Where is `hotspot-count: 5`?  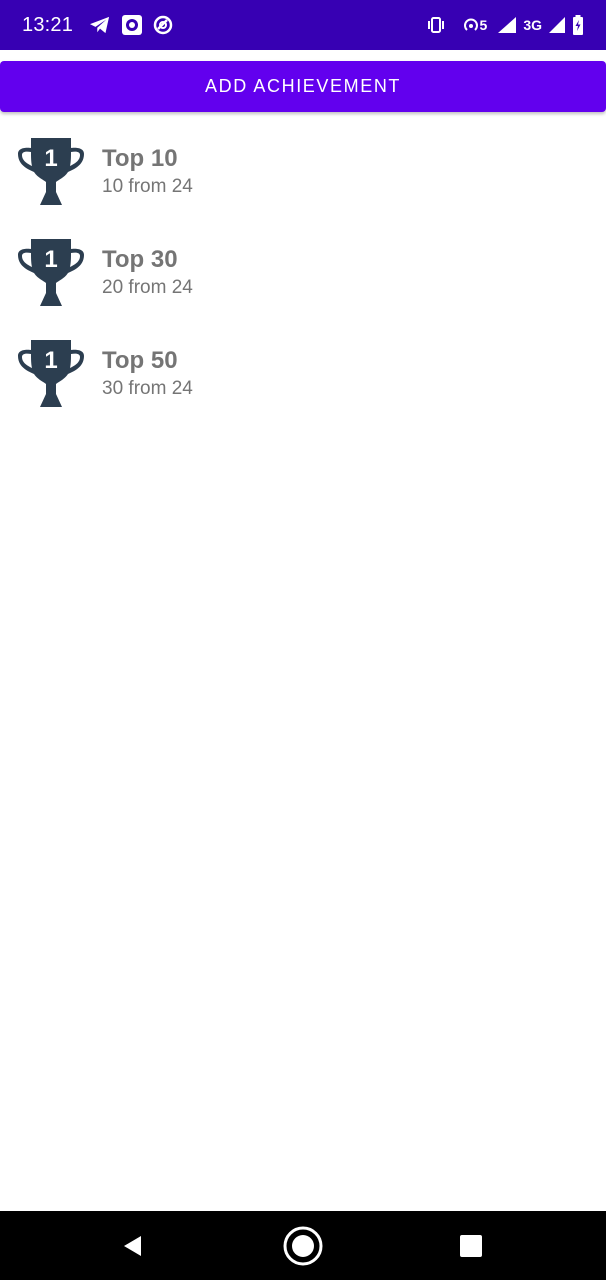
hotspot-count: 5 is located at coordinates (483, 25).